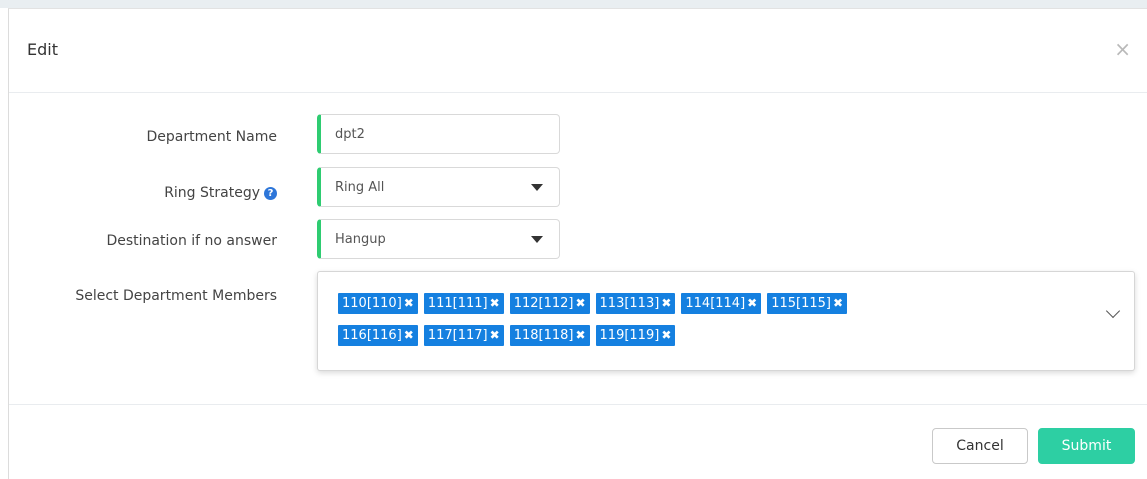 The image size is (1147, 479). I want to click on member-tag: 119[119] ✖, so click(635, 335).